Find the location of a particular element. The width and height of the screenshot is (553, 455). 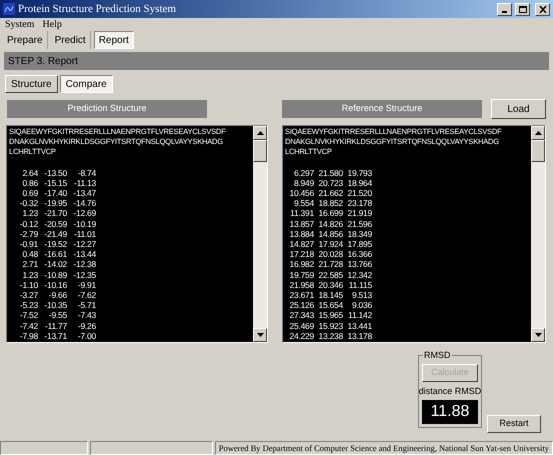

coordinate-value: 14.856 is located at coordinates (330, 234).